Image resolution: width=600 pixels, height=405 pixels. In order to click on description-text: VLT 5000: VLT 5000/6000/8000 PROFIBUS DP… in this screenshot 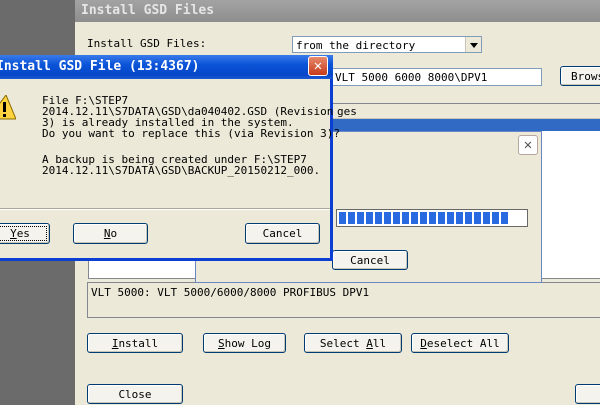, I will do `click(230, 292)`.